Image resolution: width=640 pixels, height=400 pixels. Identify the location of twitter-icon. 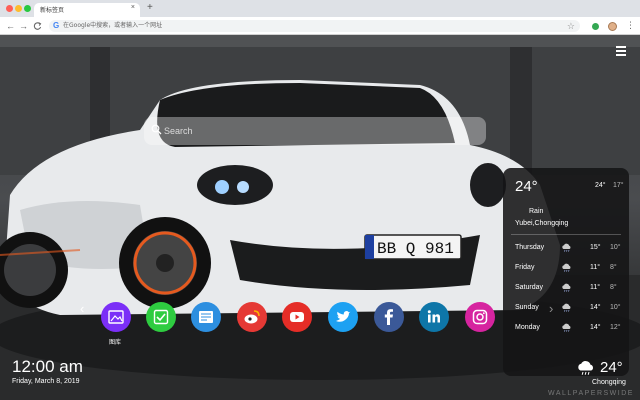
(343, 317).